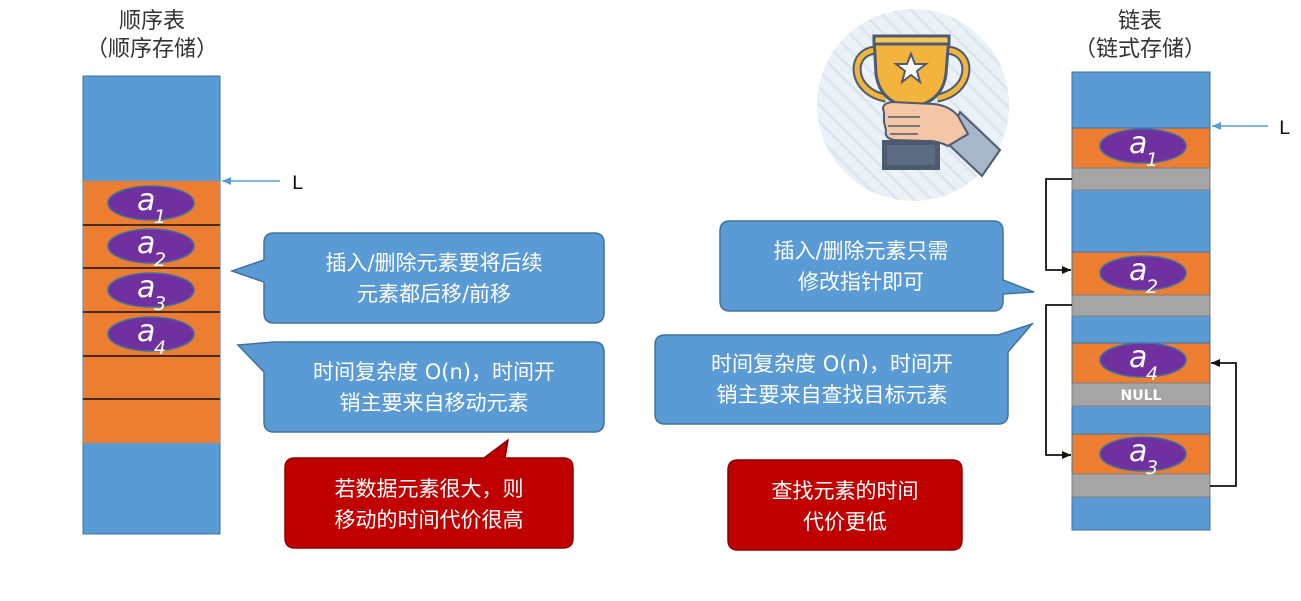  What do you see at coordinates (1152, 287) in the screenshot?
I see `link-node-2-element-subscript: 2` at bounding box center [1152, 287].